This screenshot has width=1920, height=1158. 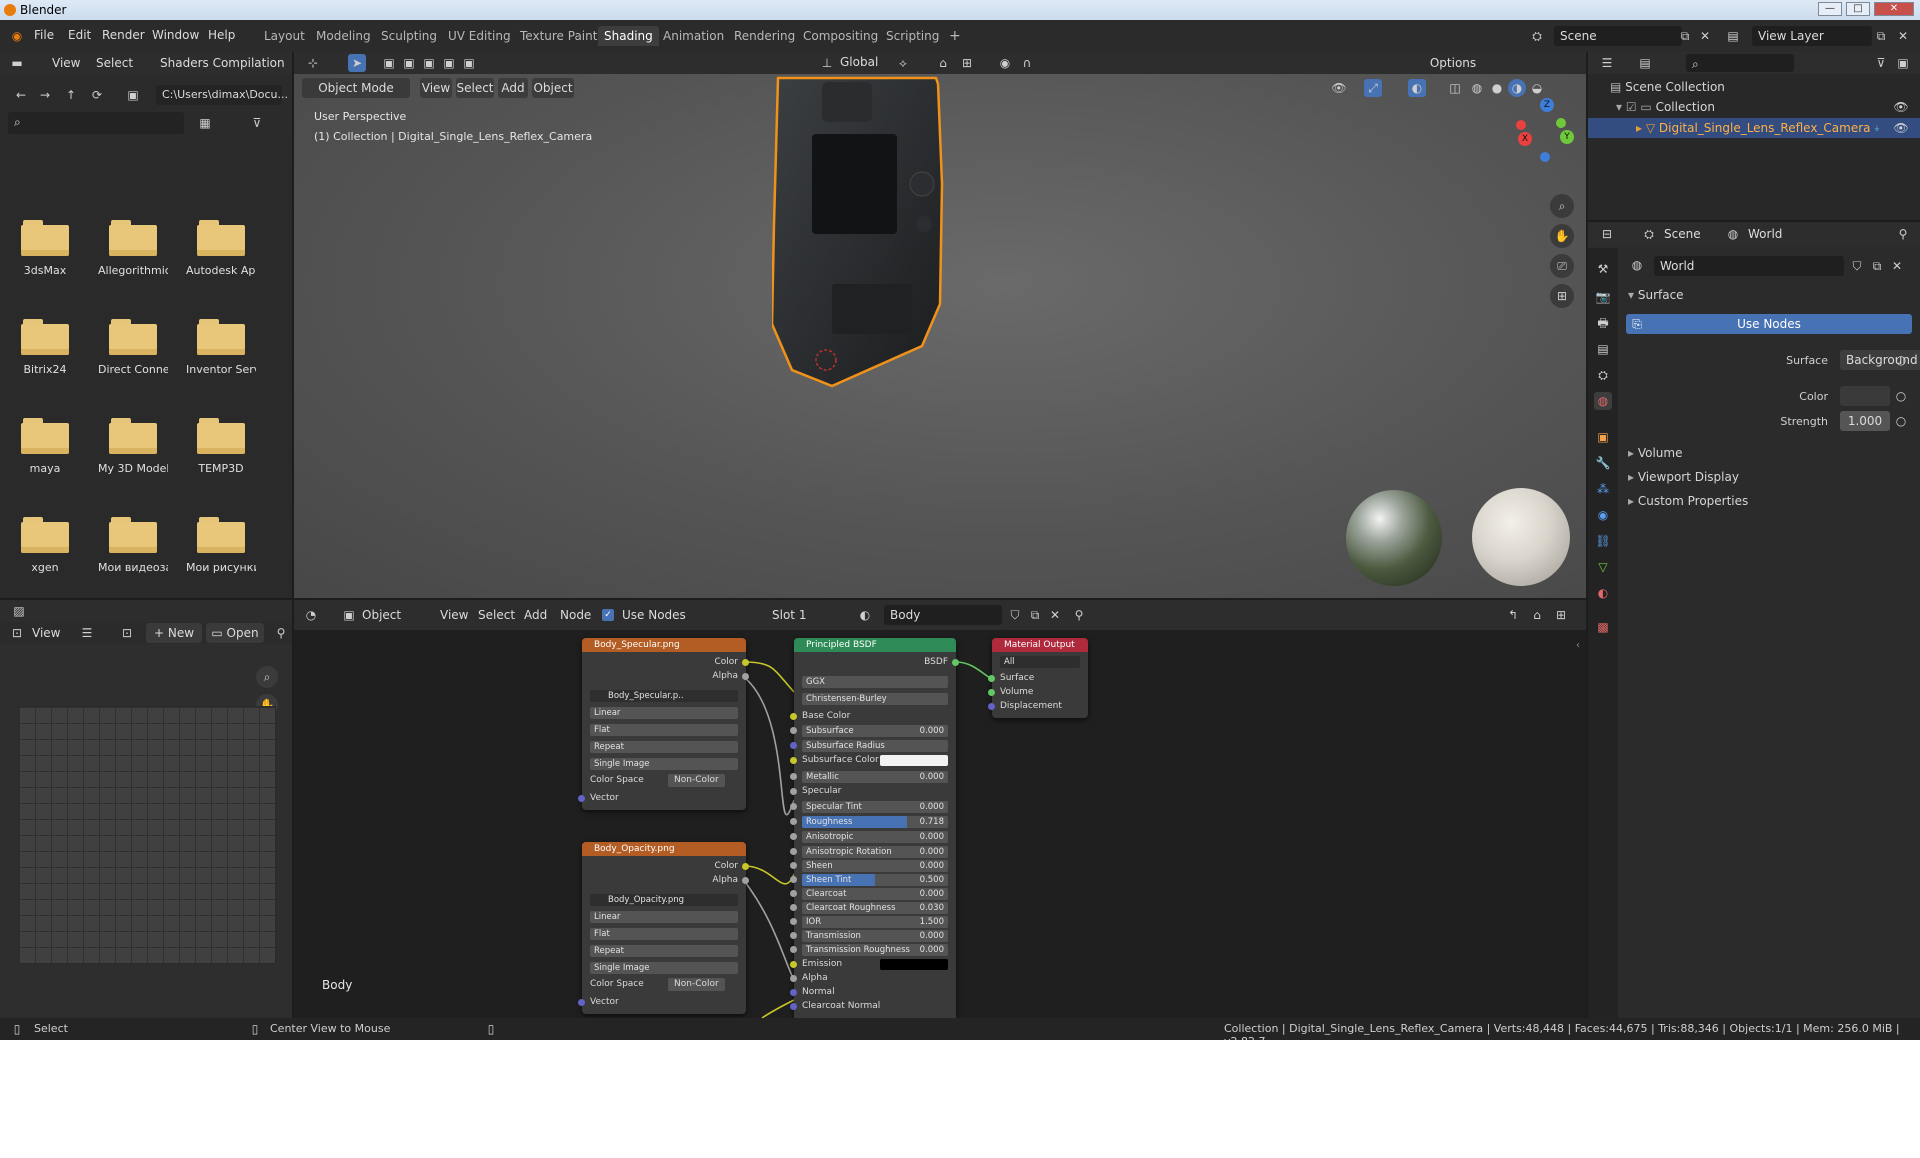 I want to click on bsdf-output-socket, so click(x=955, y=662).